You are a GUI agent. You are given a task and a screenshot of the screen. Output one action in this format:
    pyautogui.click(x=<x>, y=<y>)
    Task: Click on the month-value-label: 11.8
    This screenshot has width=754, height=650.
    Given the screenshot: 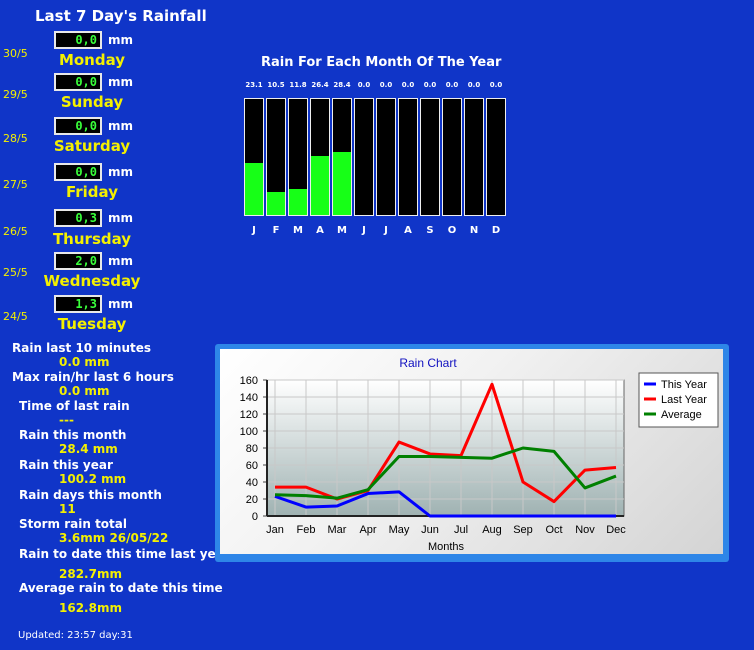 What is the action you would take?
    pyautogui.click(x=298, y=85)
    